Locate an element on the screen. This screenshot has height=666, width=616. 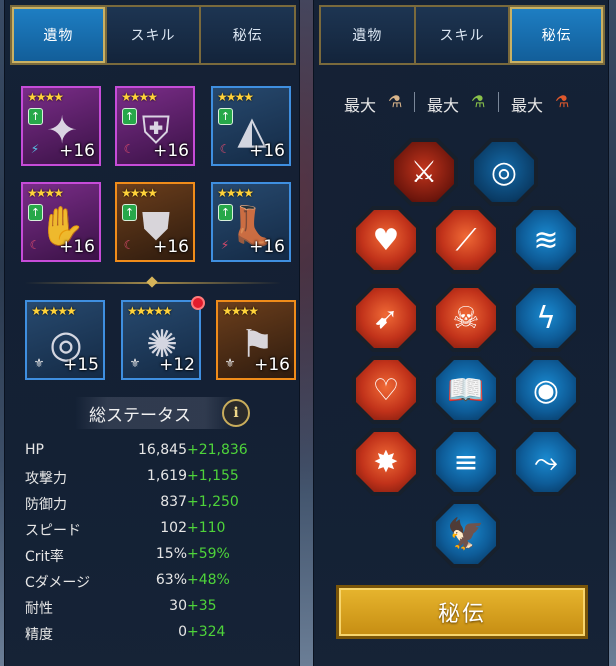
secret-skill-slot: ♡ is located at coordinates (386, 390).